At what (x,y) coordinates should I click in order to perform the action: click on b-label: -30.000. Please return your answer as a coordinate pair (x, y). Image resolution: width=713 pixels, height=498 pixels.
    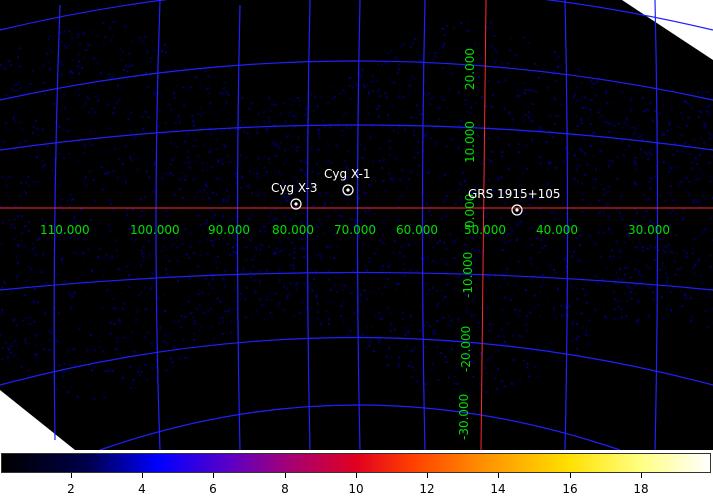
    Looking at the image, I should click on (464, 417).